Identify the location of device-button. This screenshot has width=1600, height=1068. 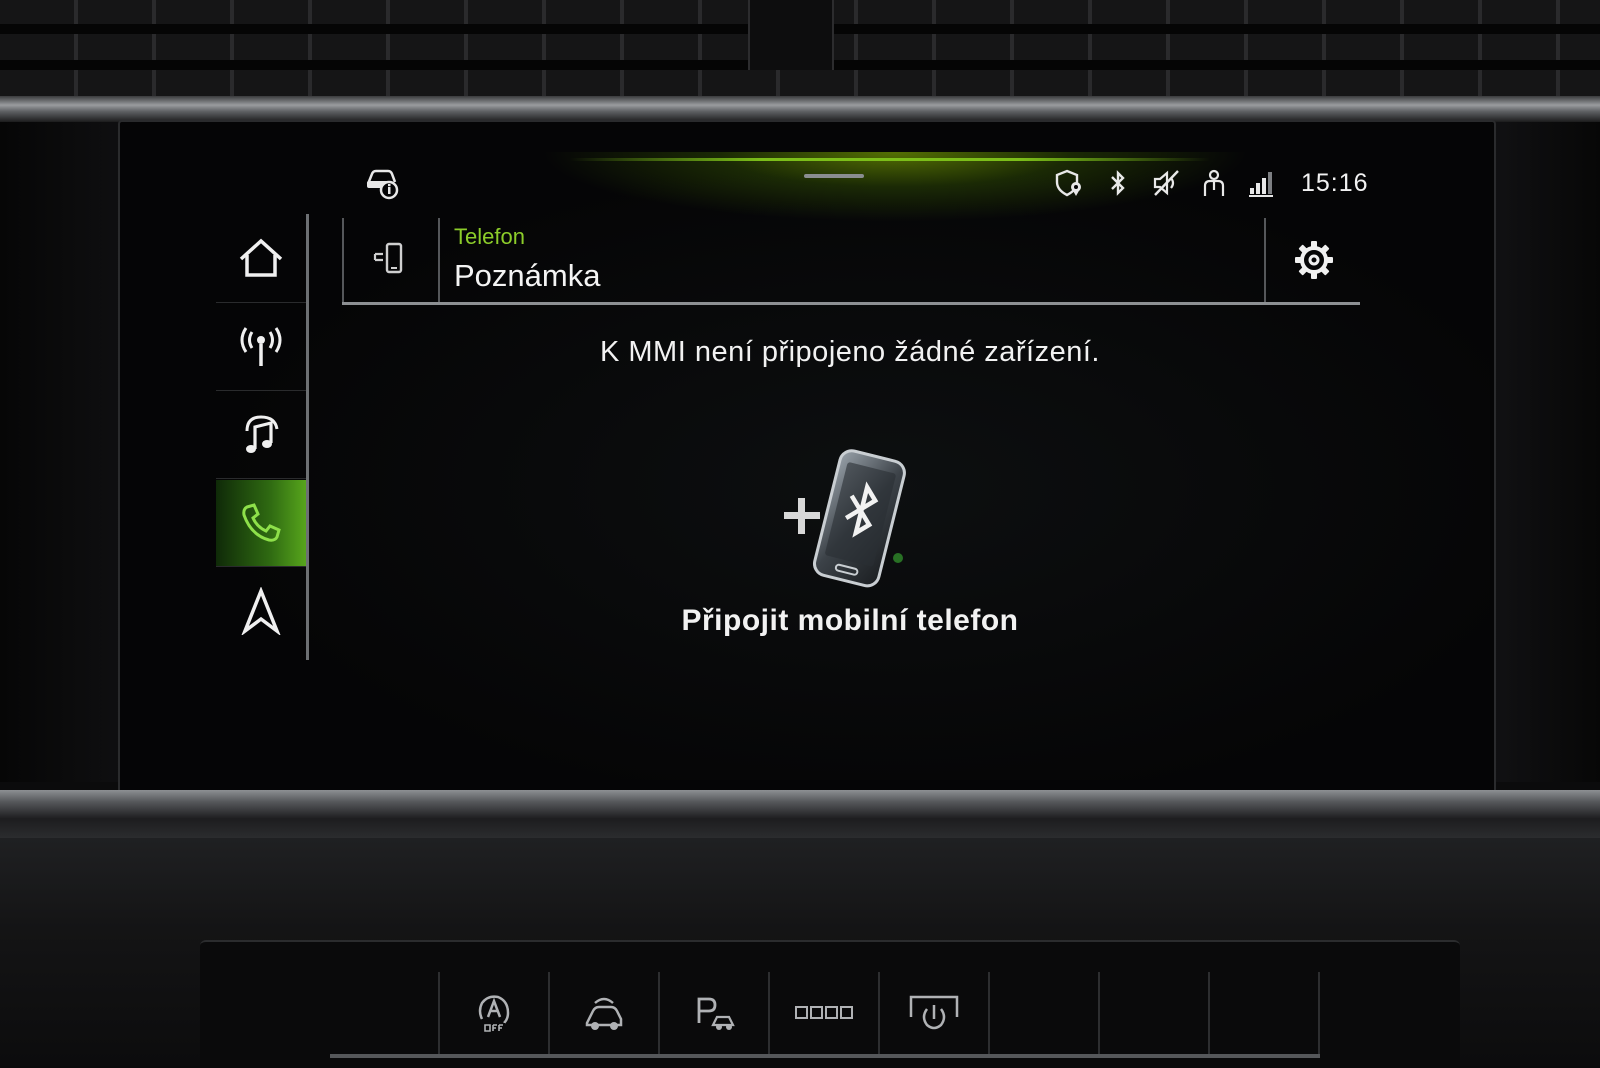
(391, 260).